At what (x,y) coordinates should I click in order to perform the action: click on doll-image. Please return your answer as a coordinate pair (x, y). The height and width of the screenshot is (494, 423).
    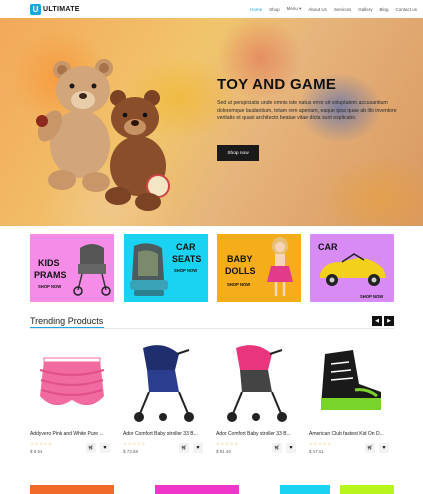
    Looking at the image, I should click on (280, 266).